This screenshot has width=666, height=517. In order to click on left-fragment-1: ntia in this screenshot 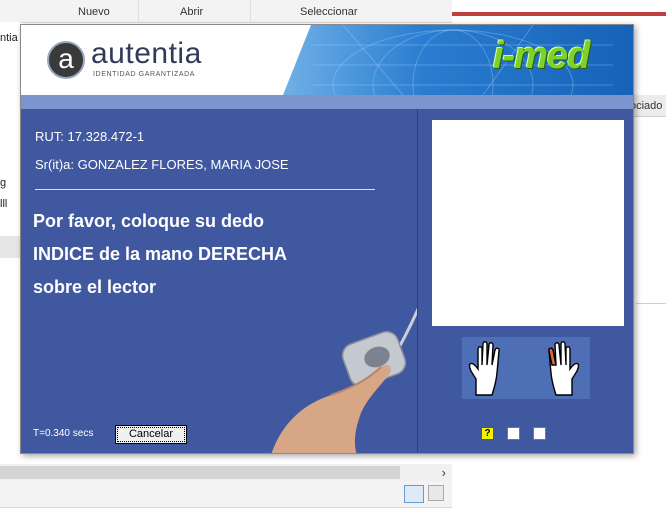, I will do `click(9, 38)`.